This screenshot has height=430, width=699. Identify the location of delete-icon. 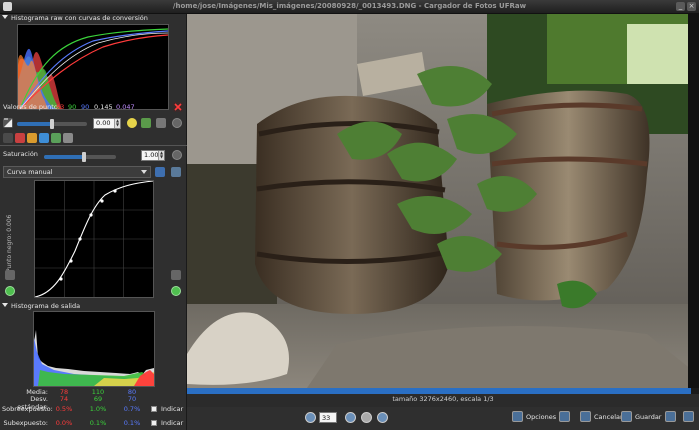
(564, 416).